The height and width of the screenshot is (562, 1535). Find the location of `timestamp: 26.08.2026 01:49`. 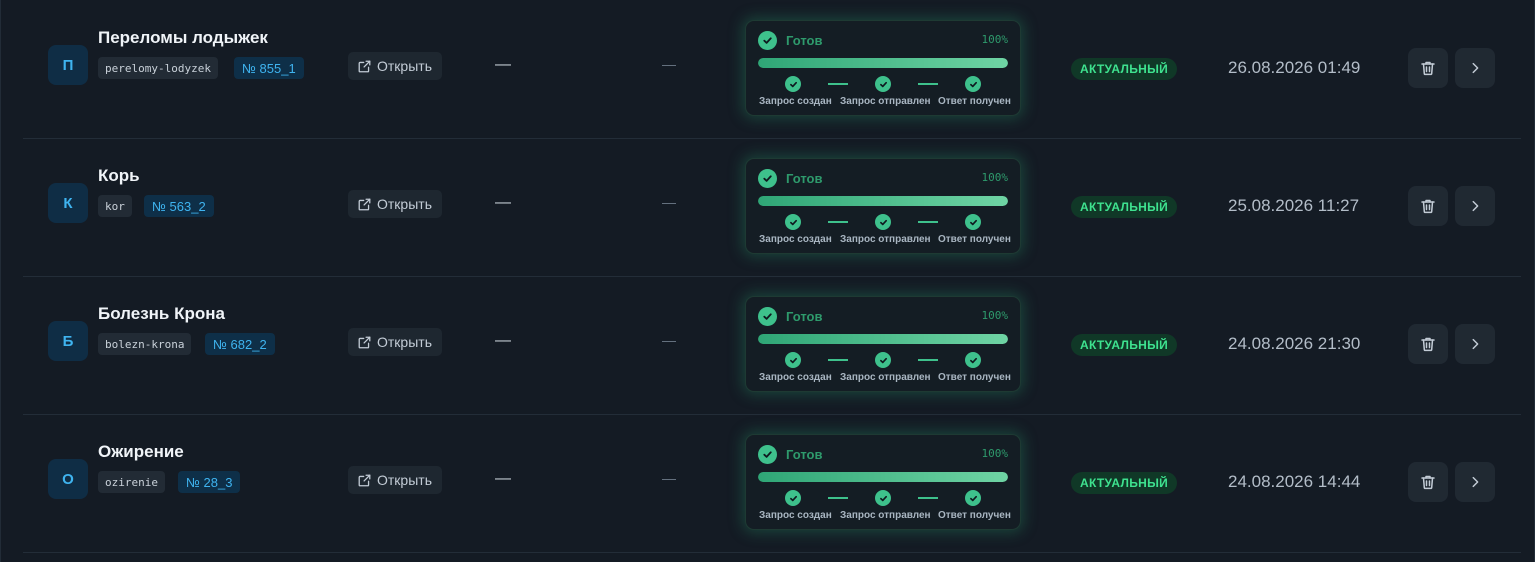

timestamp: 26.08.2026 01:49 is located at coordinates (1294, 67).